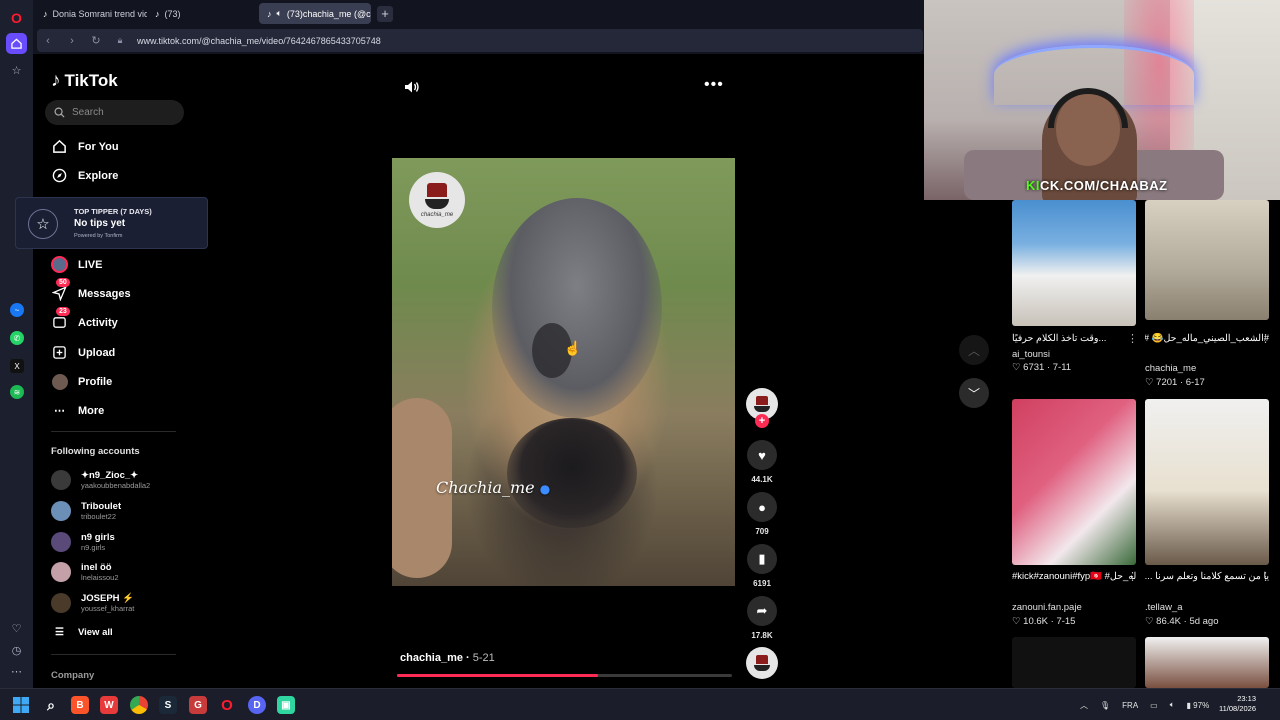  What do you see at coordinates (99, 516) in the screenshot?
I see `account-handle: triboulet22` at bounding box center [99, 516].